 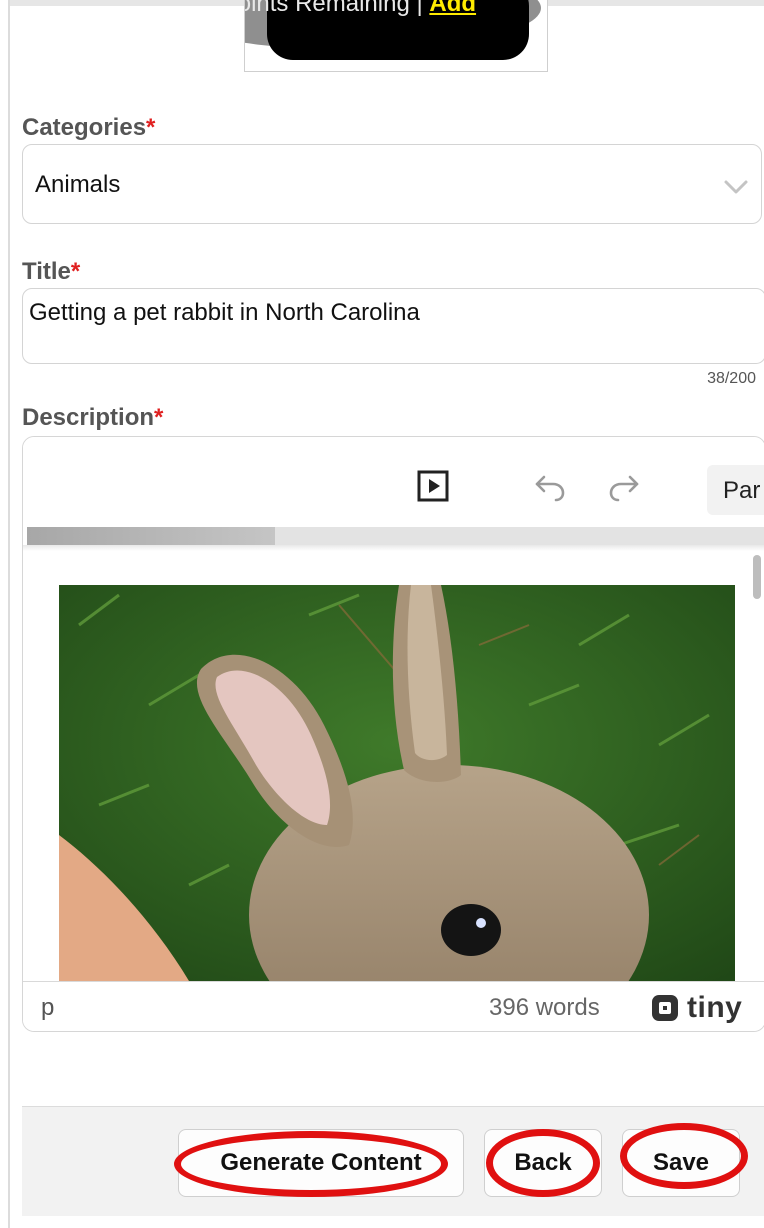 I want to click on title-value: Getting a pet rabbit in North Carolina, so click(x=224, y=312).